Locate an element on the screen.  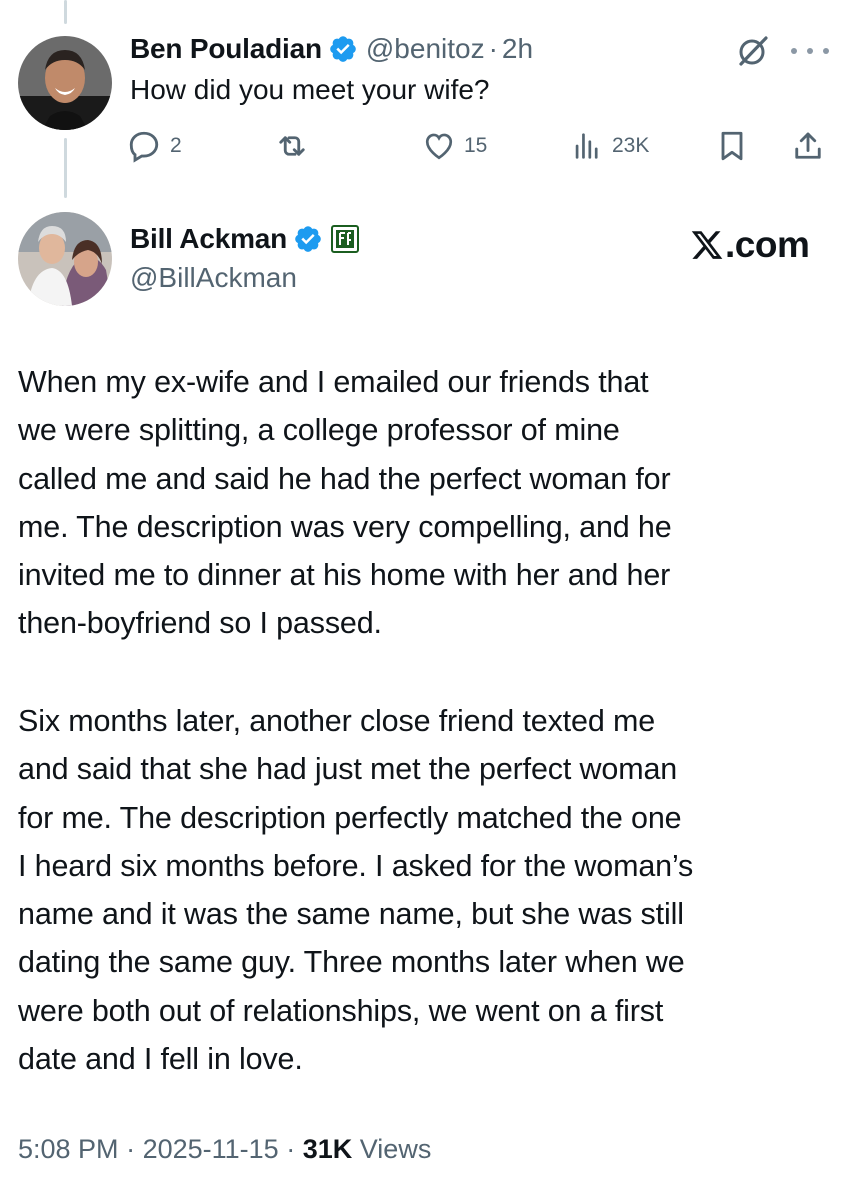
bookmark-icon is located at coordinates (732, 146).